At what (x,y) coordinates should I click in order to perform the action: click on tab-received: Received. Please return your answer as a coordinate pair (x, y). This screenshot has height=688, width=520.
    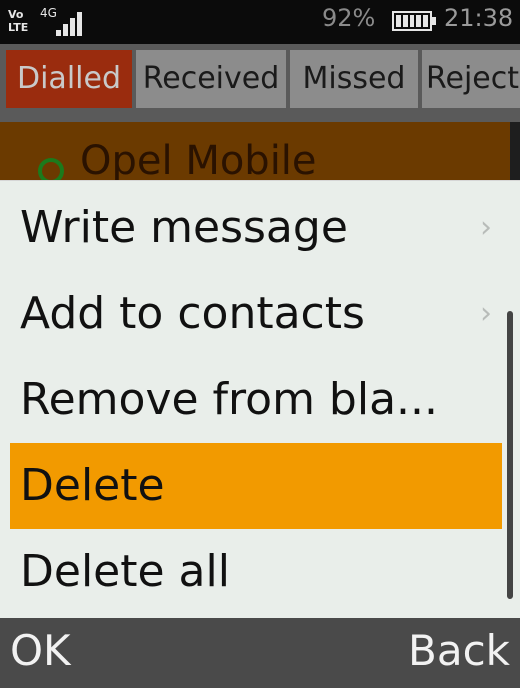
    Looking at the image, I should click on (211, 79).